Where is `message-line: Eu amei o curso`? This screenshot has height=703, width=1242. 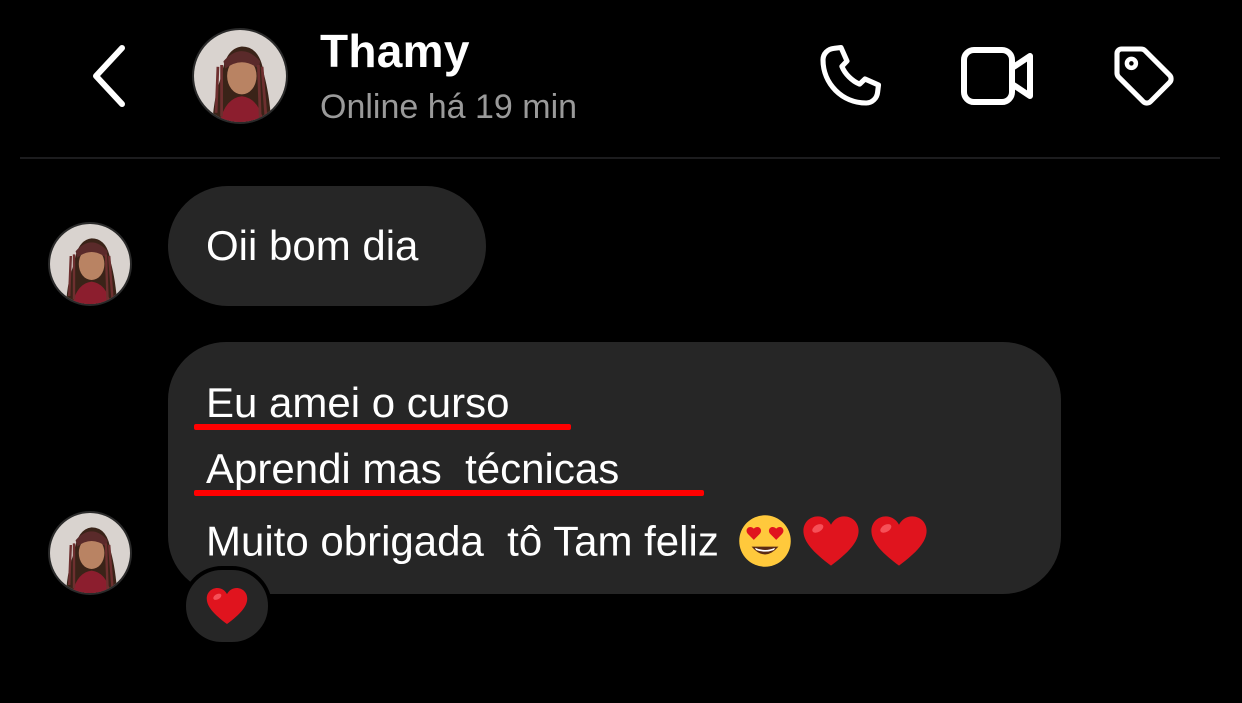
message-line: Eu amei o curso is located at coordinates (364, 402).